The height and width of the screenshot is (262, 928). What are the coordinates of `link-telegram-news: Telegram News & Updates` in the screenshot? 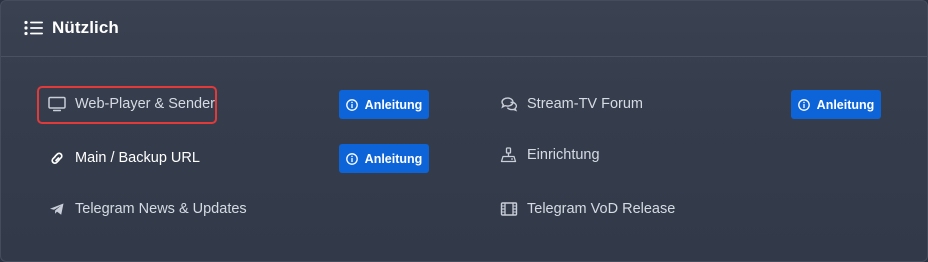 It's located at (147, 209).